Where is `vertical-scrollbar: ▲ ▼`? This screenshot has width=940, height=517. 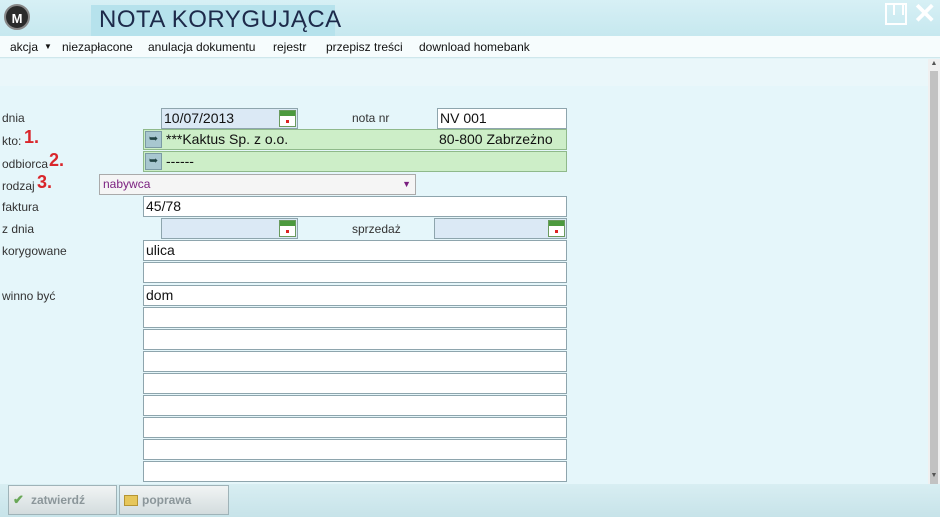 vertical-scrollbar: ▲ ▼ is located at coordinates (934, 274).